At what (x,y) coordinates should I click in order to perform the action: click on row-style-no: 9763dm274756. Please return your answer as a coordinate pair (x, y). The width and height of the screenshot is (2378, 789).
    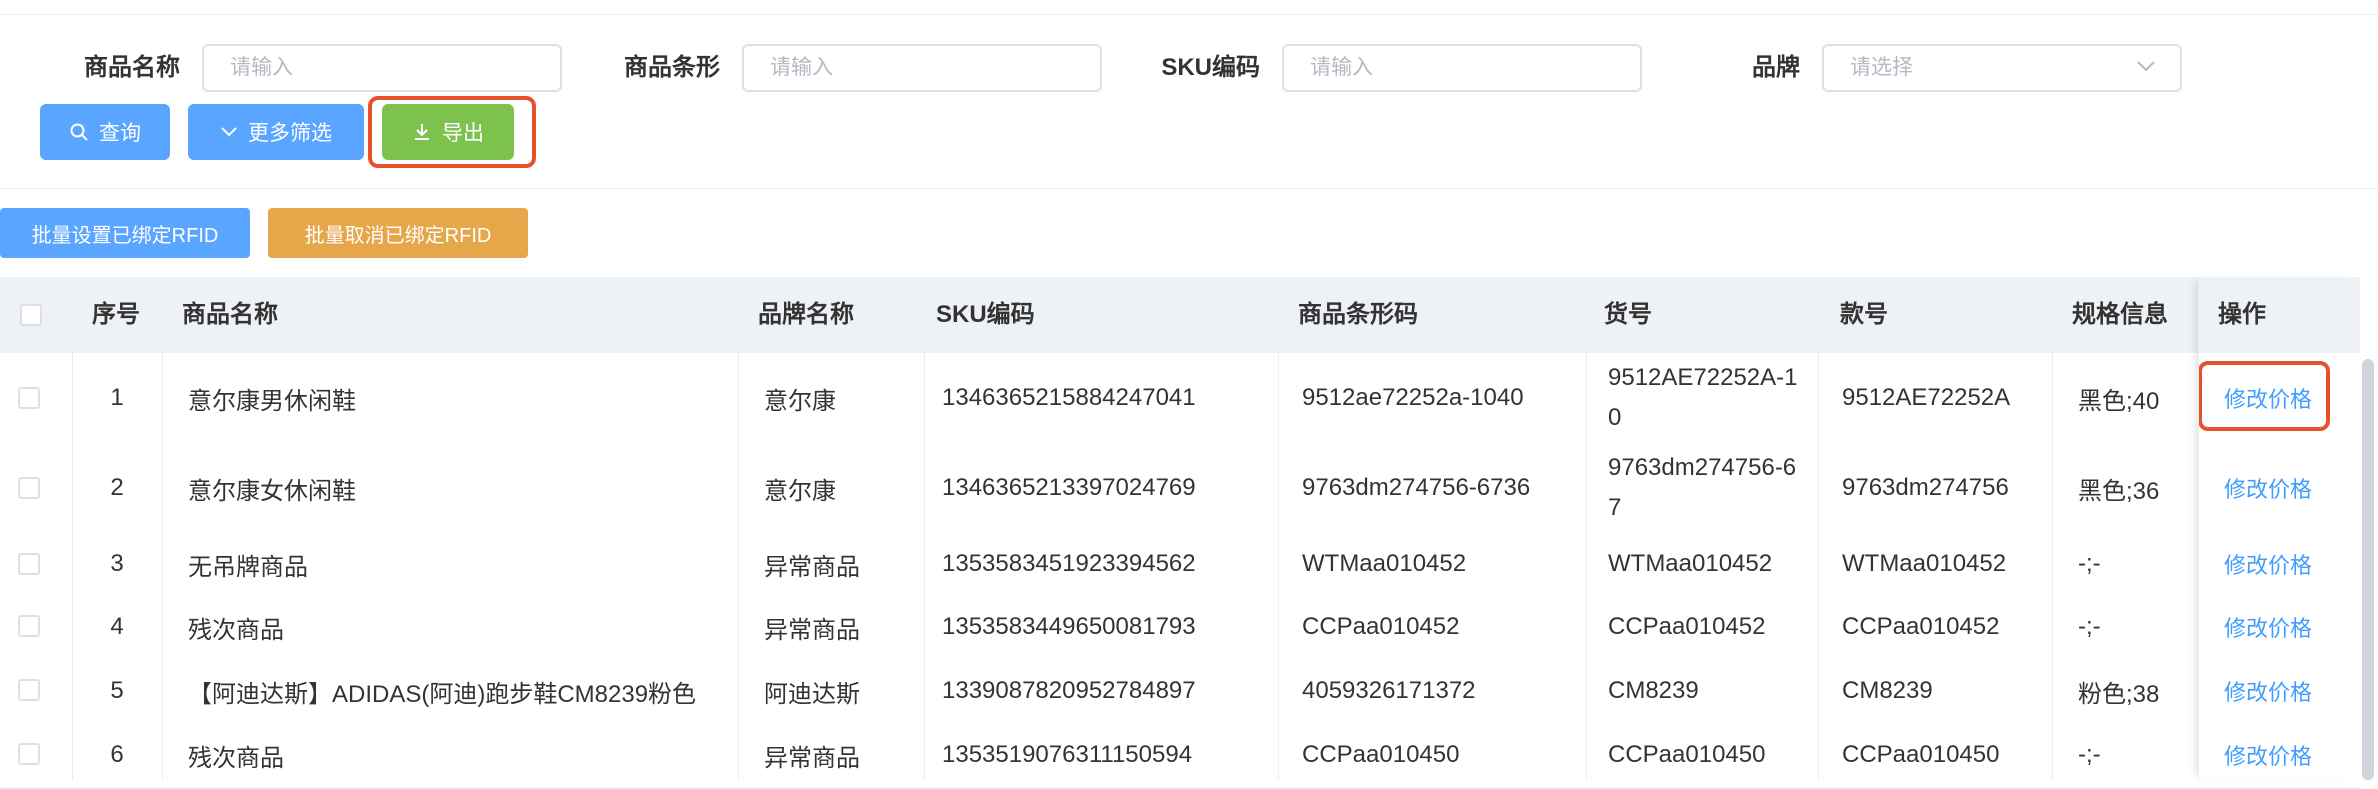
    Looking at the image, I should click on (1925, 487).